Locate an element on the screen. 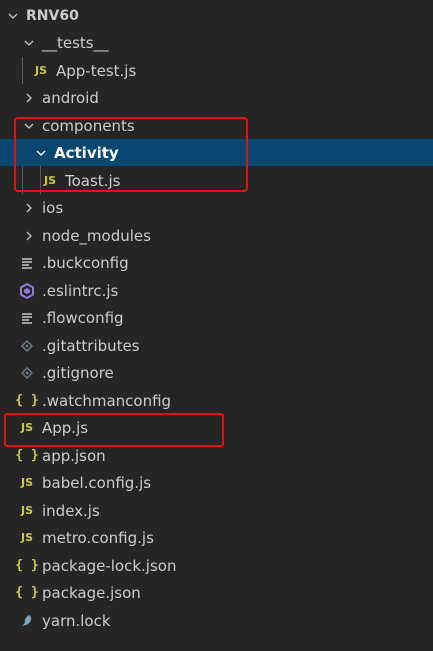  file-label: .gitattributes is located at coordinates (91, 345).